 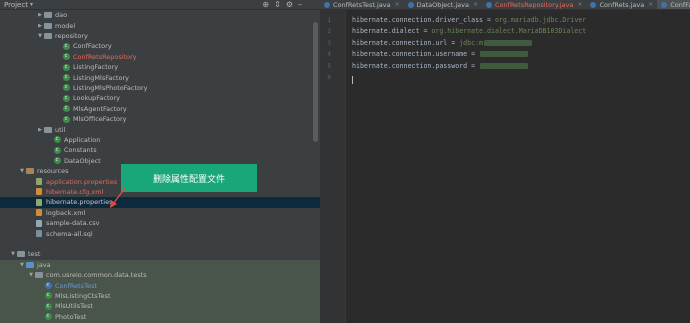 I want to click on editor-tab: ConfRetsRepository.java ×, so click(x=534, y=4).